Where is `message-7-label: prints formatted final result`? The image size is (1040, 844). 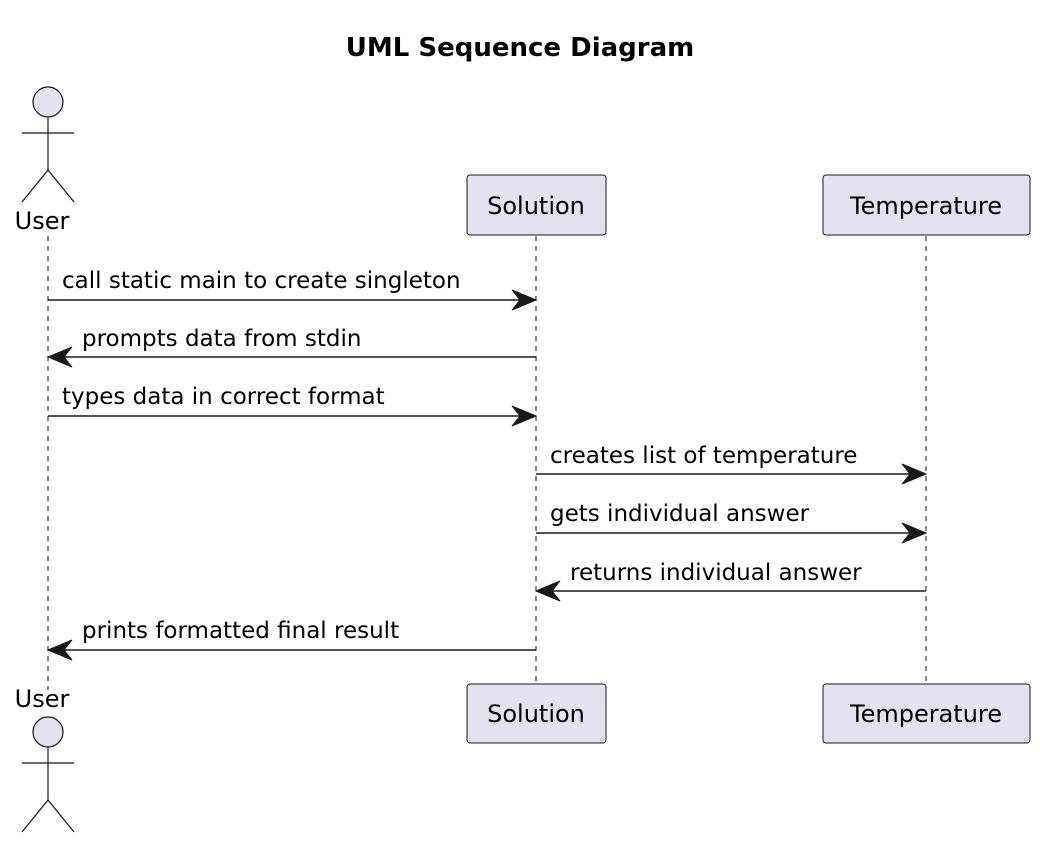
message-7-label: prints formatted final result is located at coordinates (240, 631).